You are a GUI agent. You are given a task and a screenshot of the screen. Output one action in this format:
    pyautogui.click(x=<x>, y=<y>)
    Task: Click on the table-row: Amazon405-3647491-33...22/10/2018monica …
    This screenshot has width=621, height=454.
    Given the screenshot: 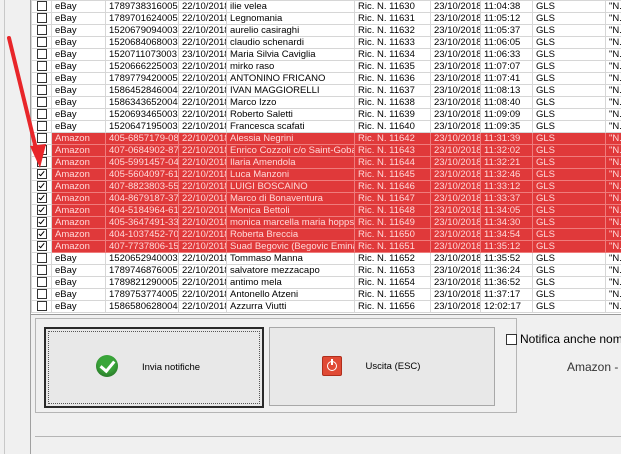 What is the action you would take?
    pyautogui.click(x=326, y=222)
    